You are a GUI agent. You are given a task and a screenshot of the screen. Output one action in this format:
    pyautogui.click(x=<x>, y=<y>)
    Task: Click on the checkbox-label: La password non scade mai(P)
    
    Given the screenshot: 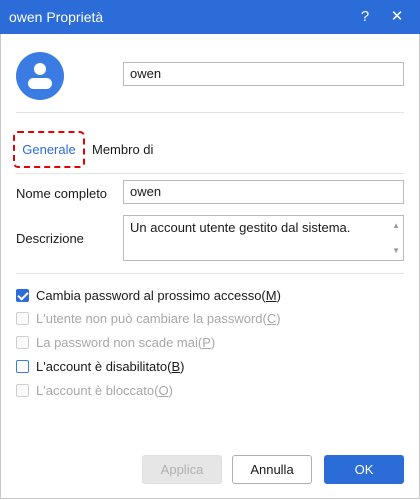 What is the action you would take?
    pyautogui.click(x=126, y=342)
    